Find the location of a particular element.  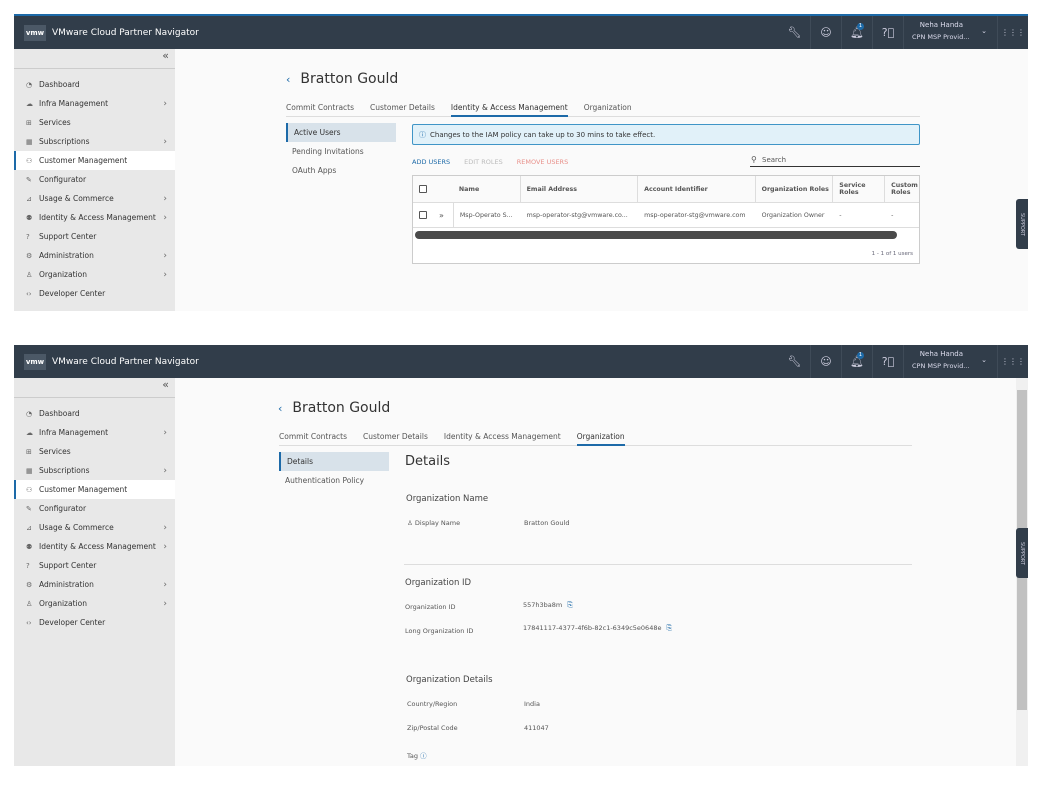

customer-management-icon: ⚇ is located at coordinates (29, 489).